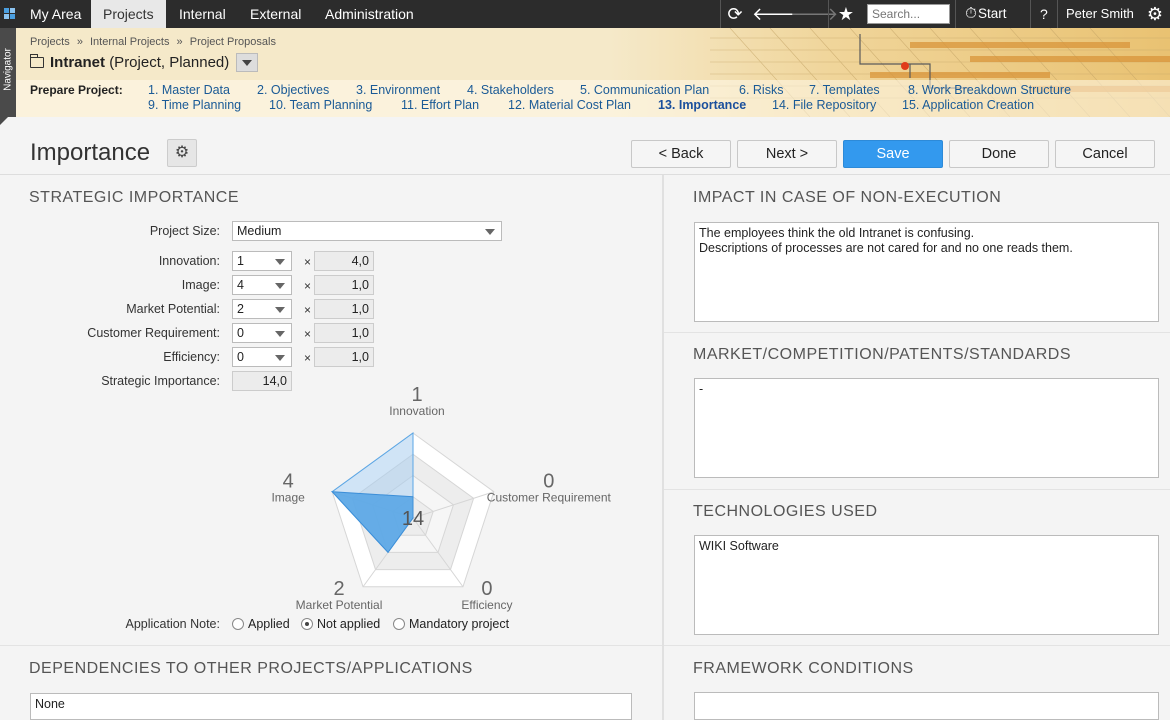 The image size is (1170, 720). Describe the element at coordinates (320, 105) in the screenshot. I see `step-team-planning: 10. Team Planning` at that location.